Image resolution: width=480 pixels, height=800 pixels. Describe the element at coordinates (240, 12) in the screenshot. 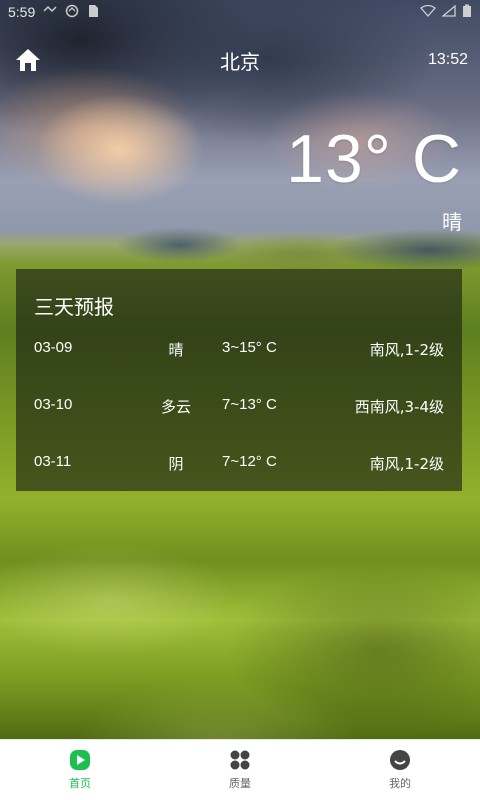

I see `status-bar: 5:59` at that location.